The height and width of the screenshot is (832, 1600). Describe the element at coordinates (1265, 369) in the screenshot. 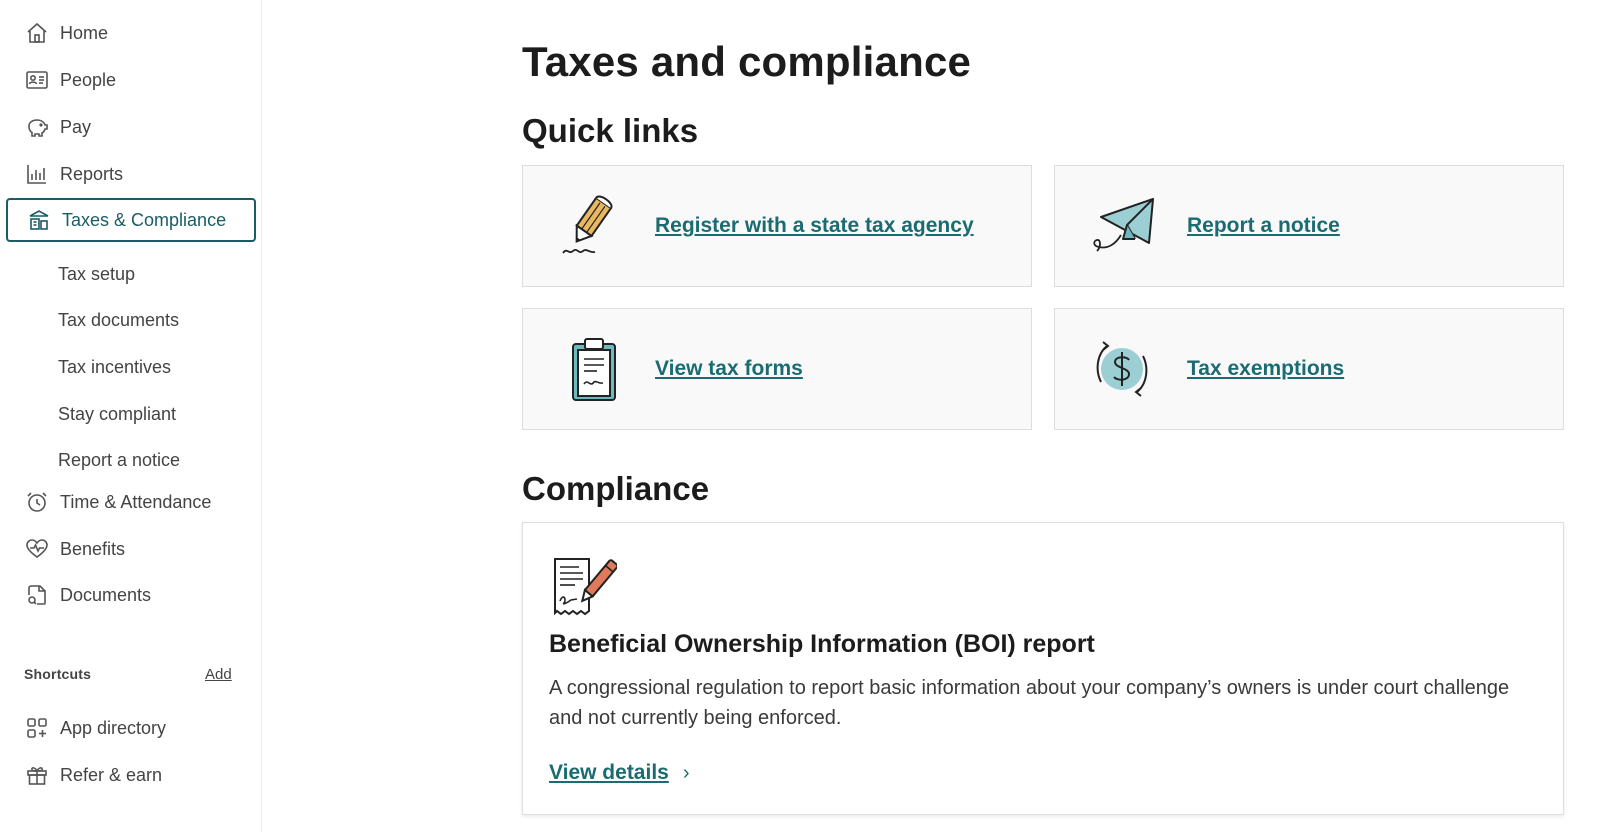

I see `tax-exemptions-link: Tax exemptions` at that location.